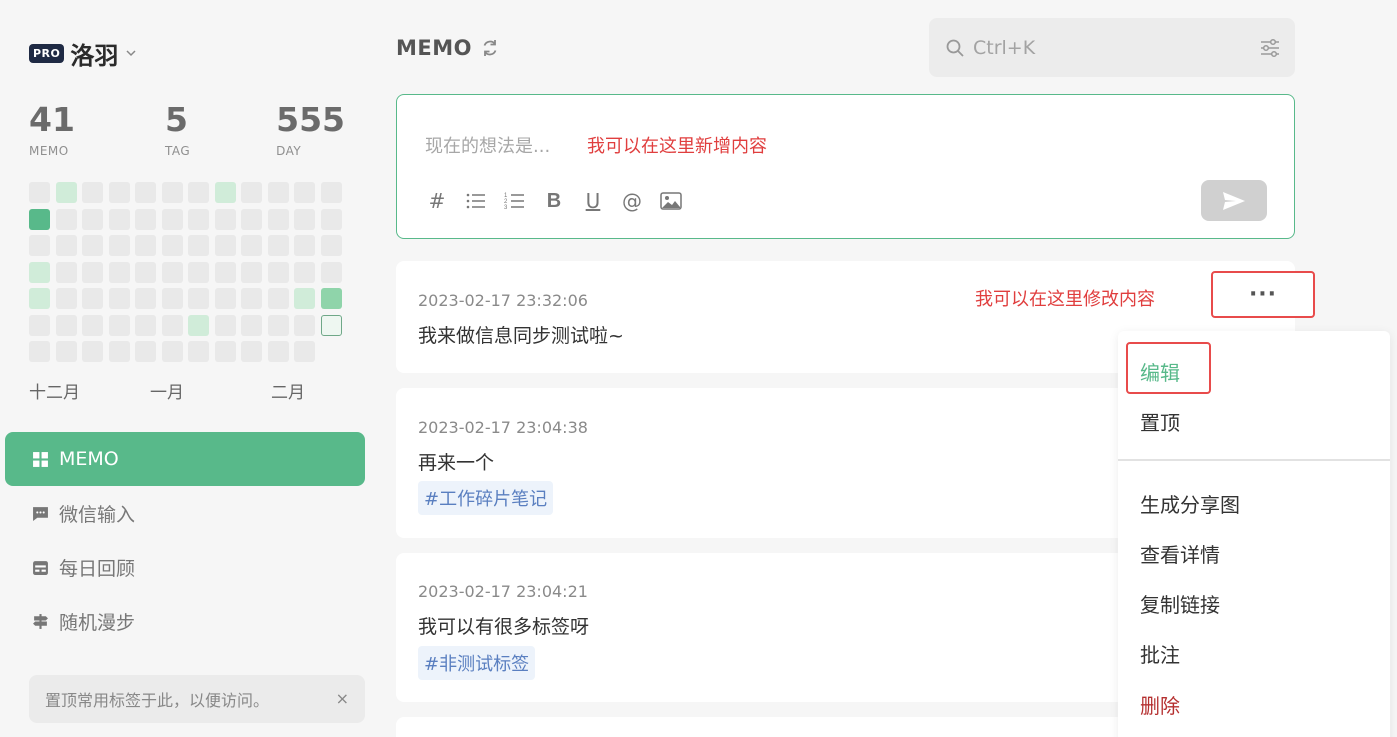  I want to click on mention-button: @, so click(632, 201).